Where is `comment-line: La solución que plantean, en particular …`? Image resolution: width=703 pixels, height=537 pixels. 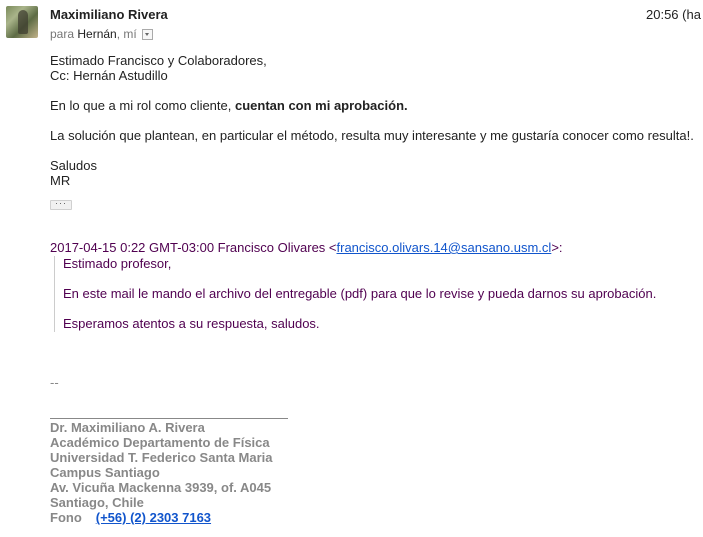
comment-line: La solución que plantean, en particular … is located at coordinates (372, 135).